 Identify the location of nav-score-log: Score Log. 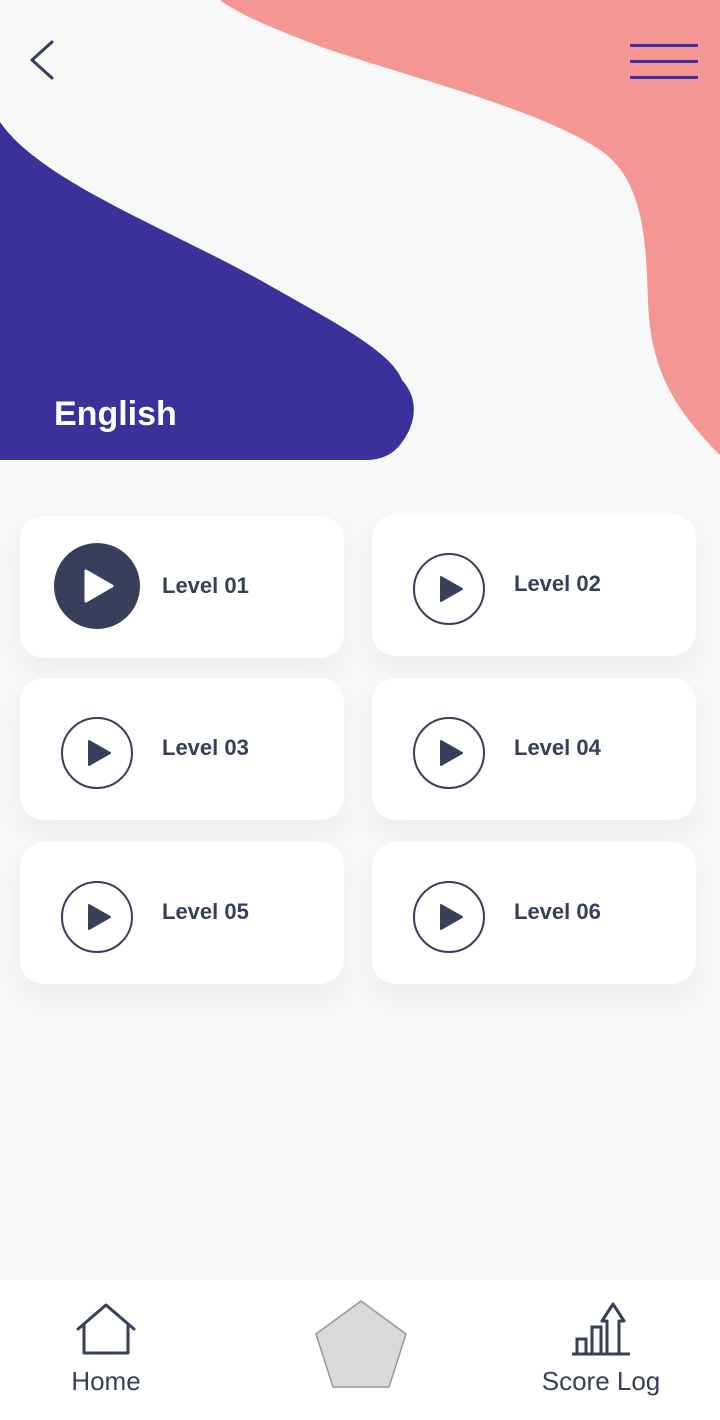
(601, 1356).